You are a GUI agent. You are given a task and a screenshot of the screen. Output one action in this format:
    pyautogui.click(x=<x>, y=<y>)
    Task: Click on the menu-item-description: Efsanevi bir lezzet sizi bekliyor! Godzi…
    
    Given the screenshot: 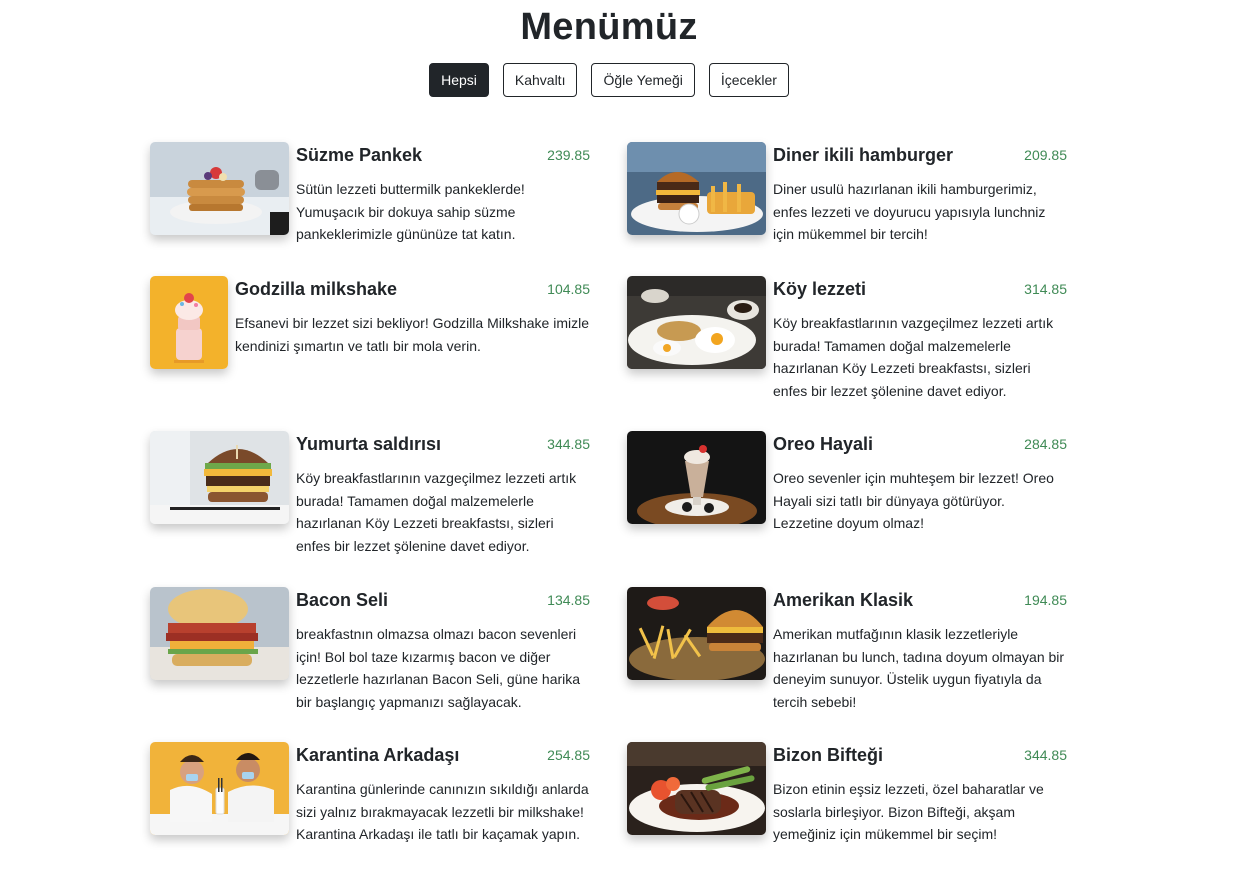 What is the action you would take?
    pyautogui.click(x=412, y=334)
    